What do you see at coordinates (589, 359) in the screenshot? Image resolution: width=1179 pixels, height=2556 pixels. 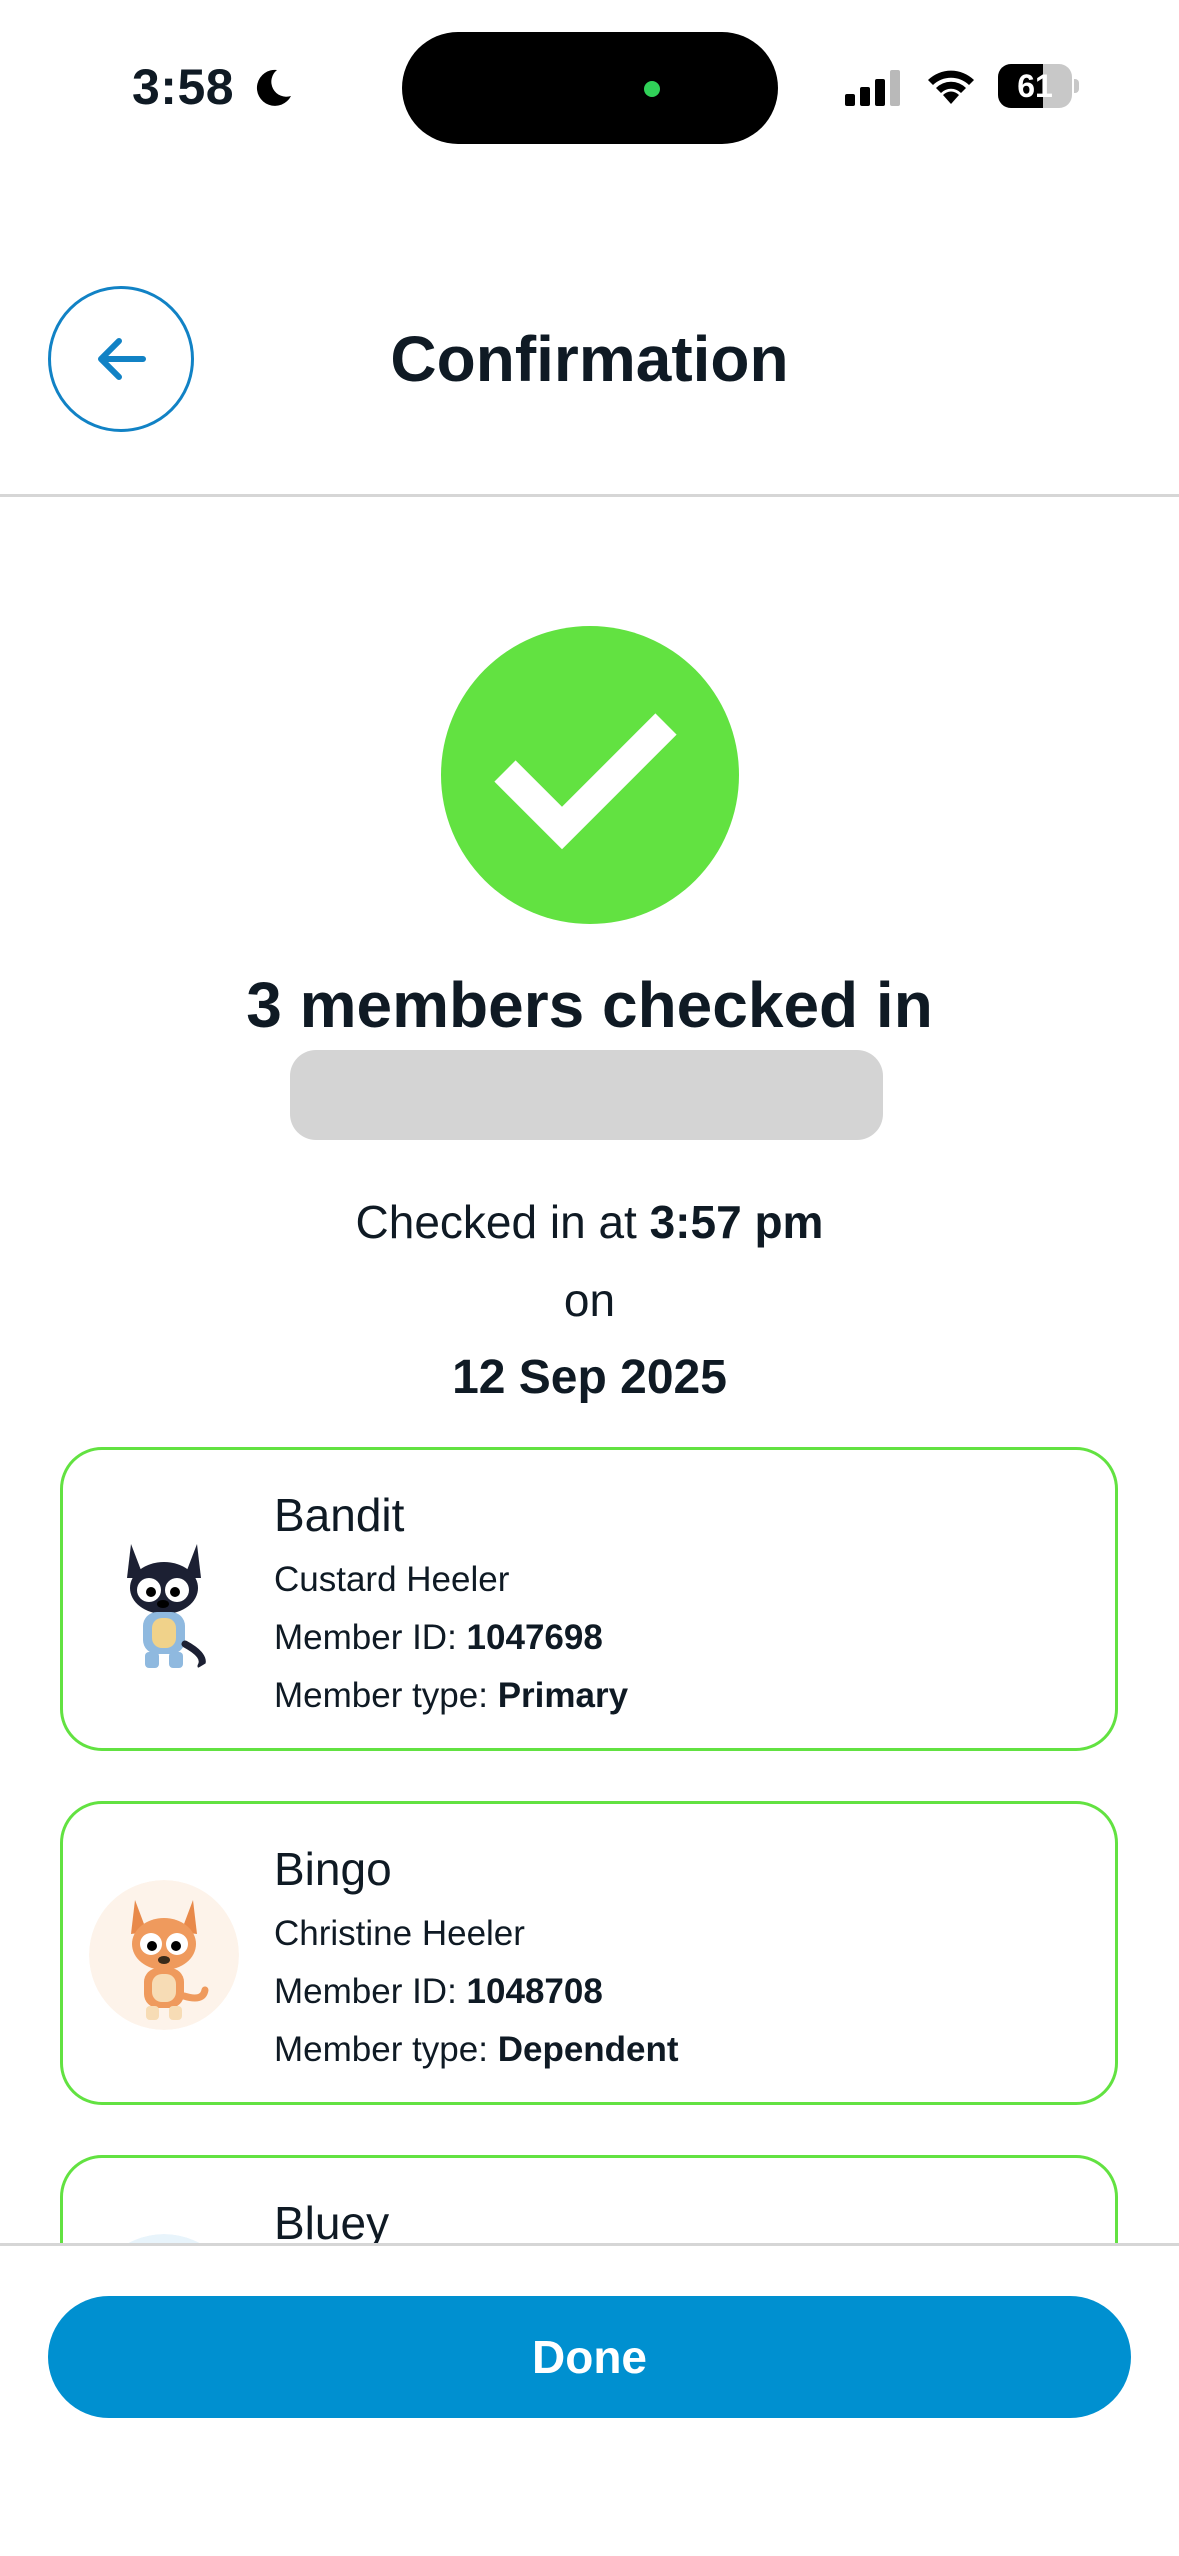 I see `page-title: Confirmation` at bounding box center [589, 359].